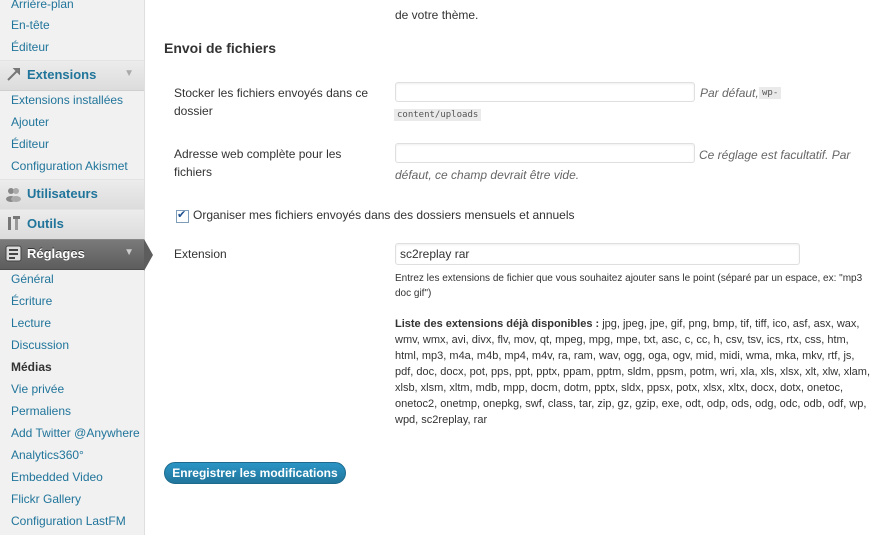  I want to click on extension-list-title: Liste des extensions déjà disponibles :, so click(497, 324).